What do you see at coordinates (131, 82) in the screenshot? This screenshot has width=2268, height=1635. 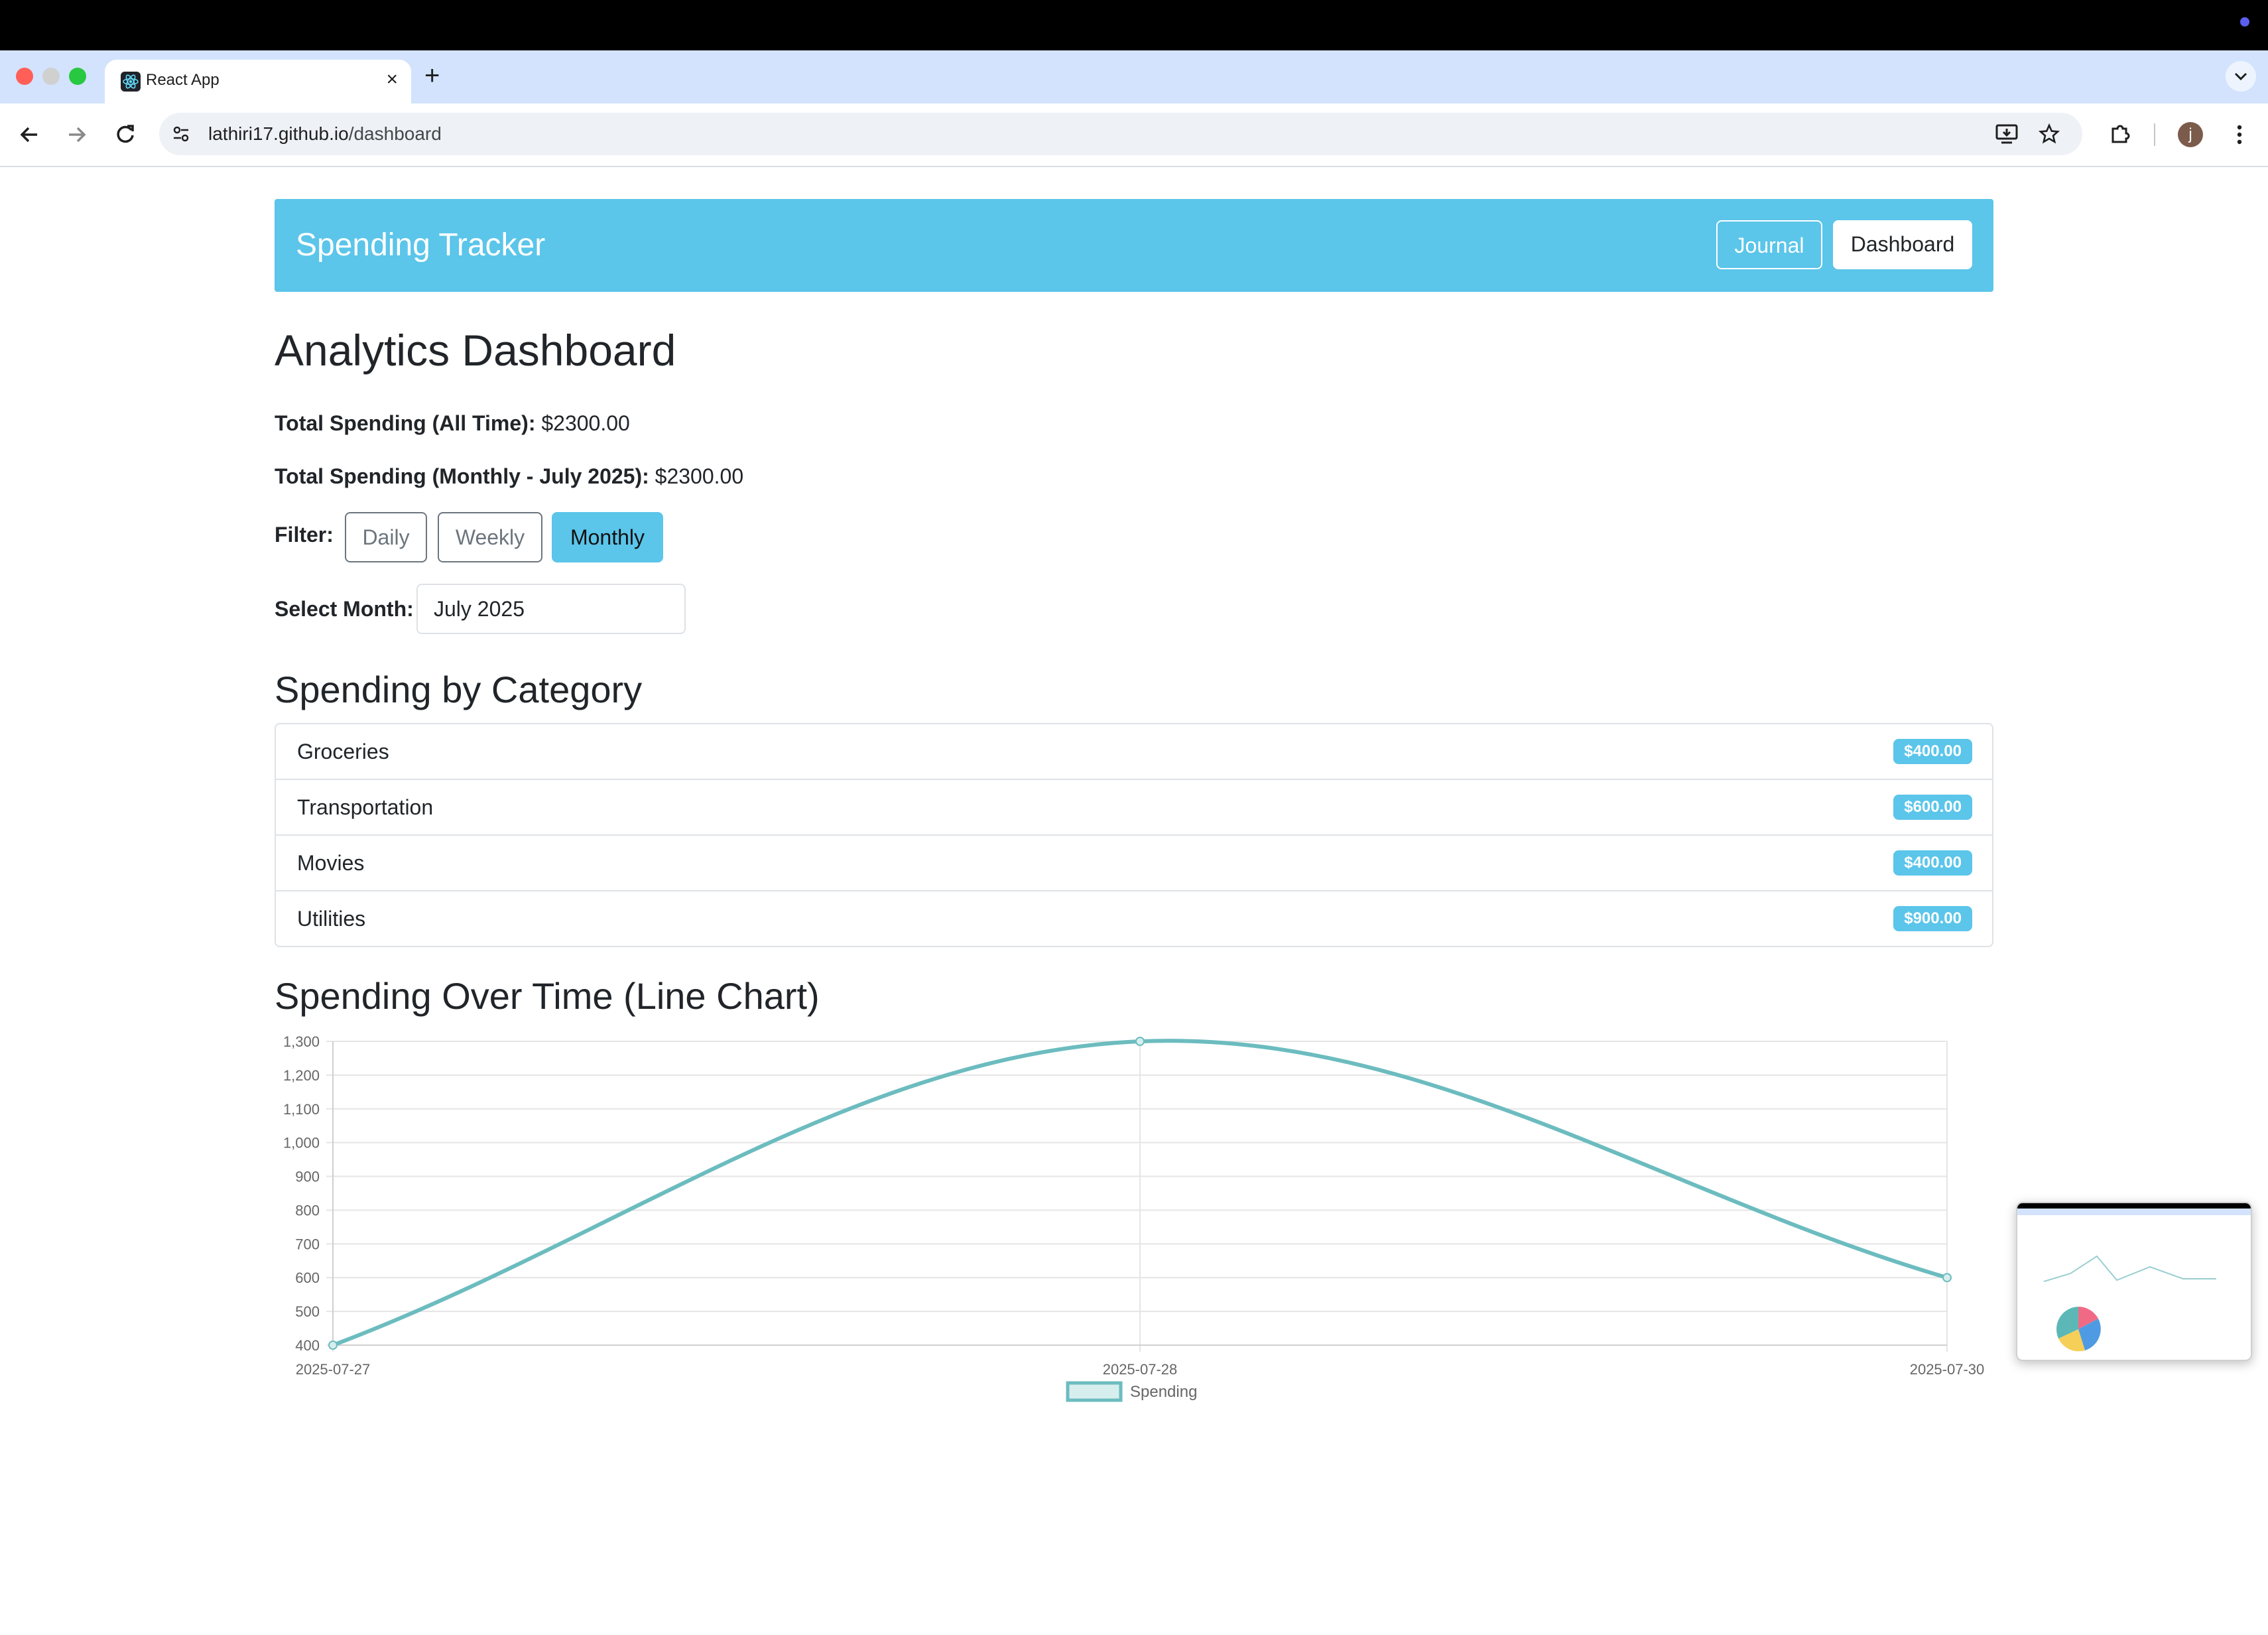 I see `react-logo-icon` at bounding box center [131, 82].